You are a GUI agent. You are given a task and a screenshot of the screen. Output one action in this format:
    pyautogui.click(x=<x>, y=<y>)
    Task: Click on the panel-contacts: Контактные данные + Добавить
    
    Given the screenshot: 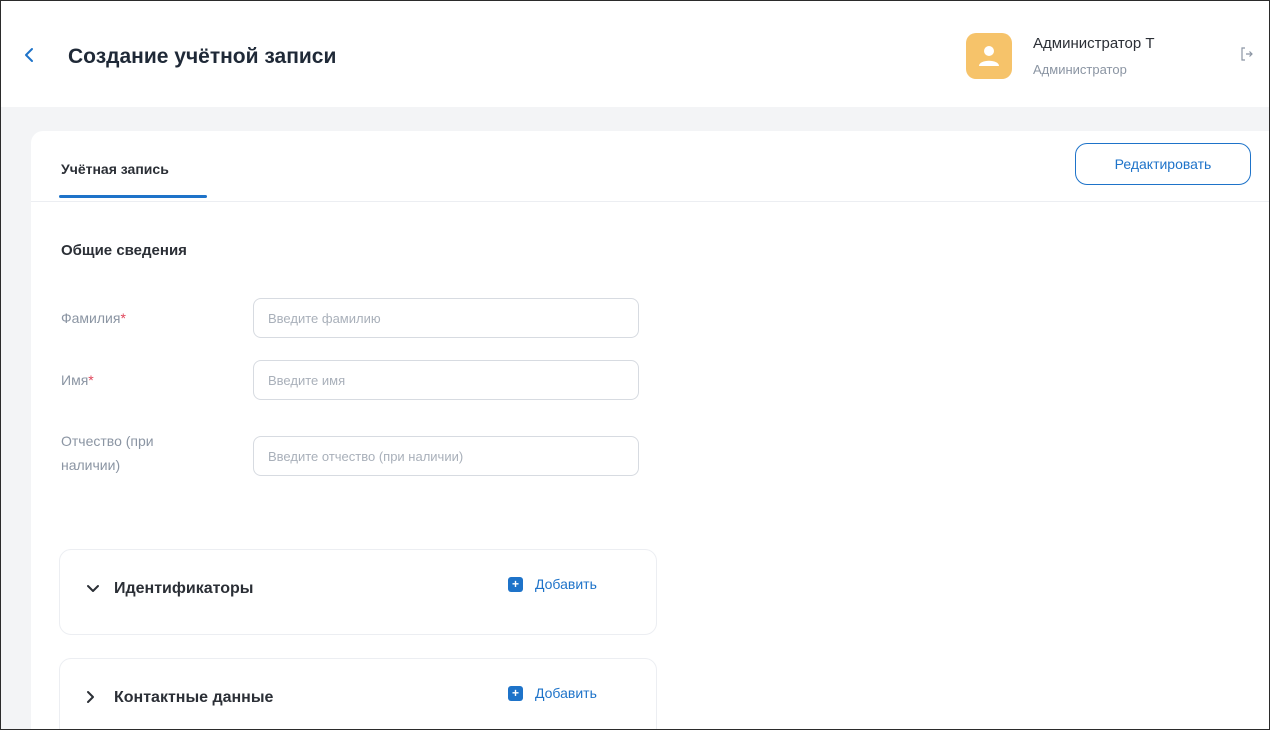 What is the action you would take?
    pyautogui.click(x=358, y=693)
    